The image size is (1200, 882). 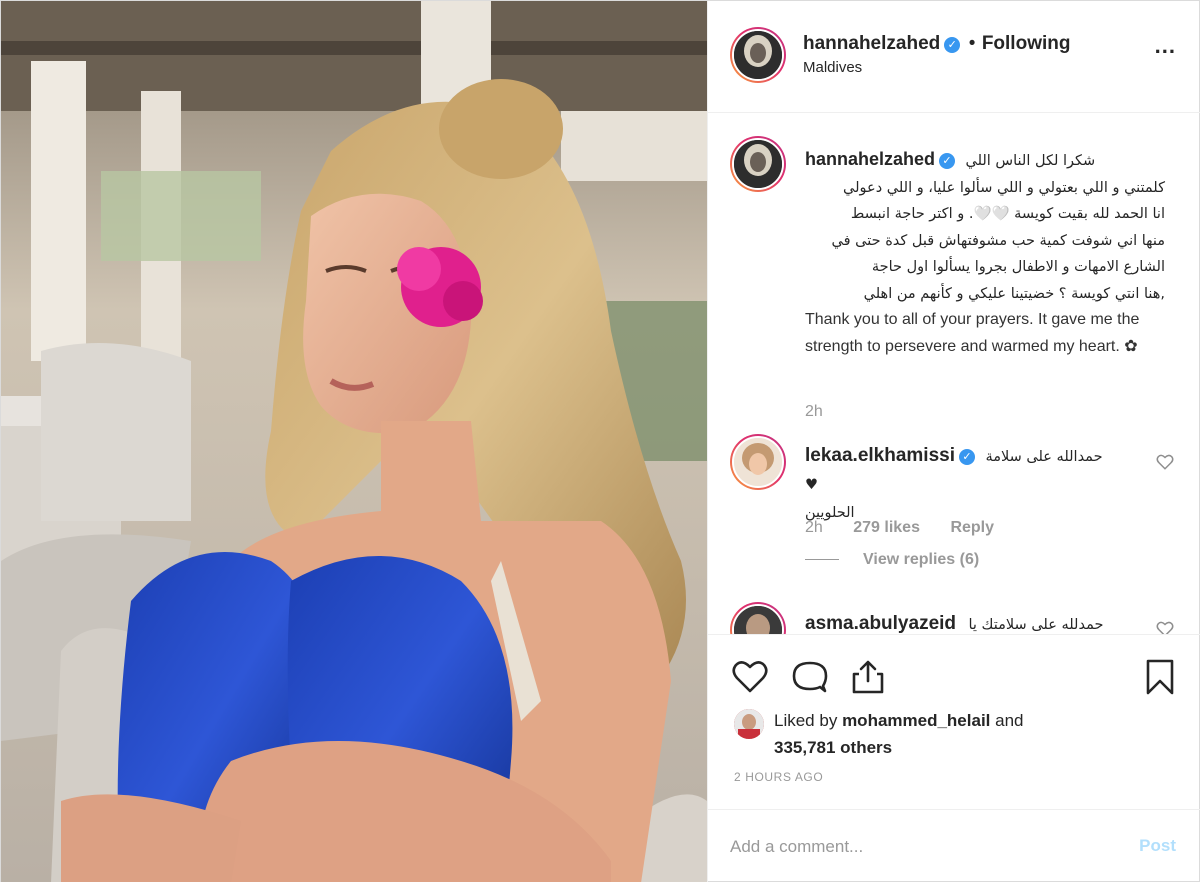 What do you see at coordinates (880, 455) in the screenshot?
I see `comment-username: lekaa.elkhamissi` at bounding box center [880, 455].